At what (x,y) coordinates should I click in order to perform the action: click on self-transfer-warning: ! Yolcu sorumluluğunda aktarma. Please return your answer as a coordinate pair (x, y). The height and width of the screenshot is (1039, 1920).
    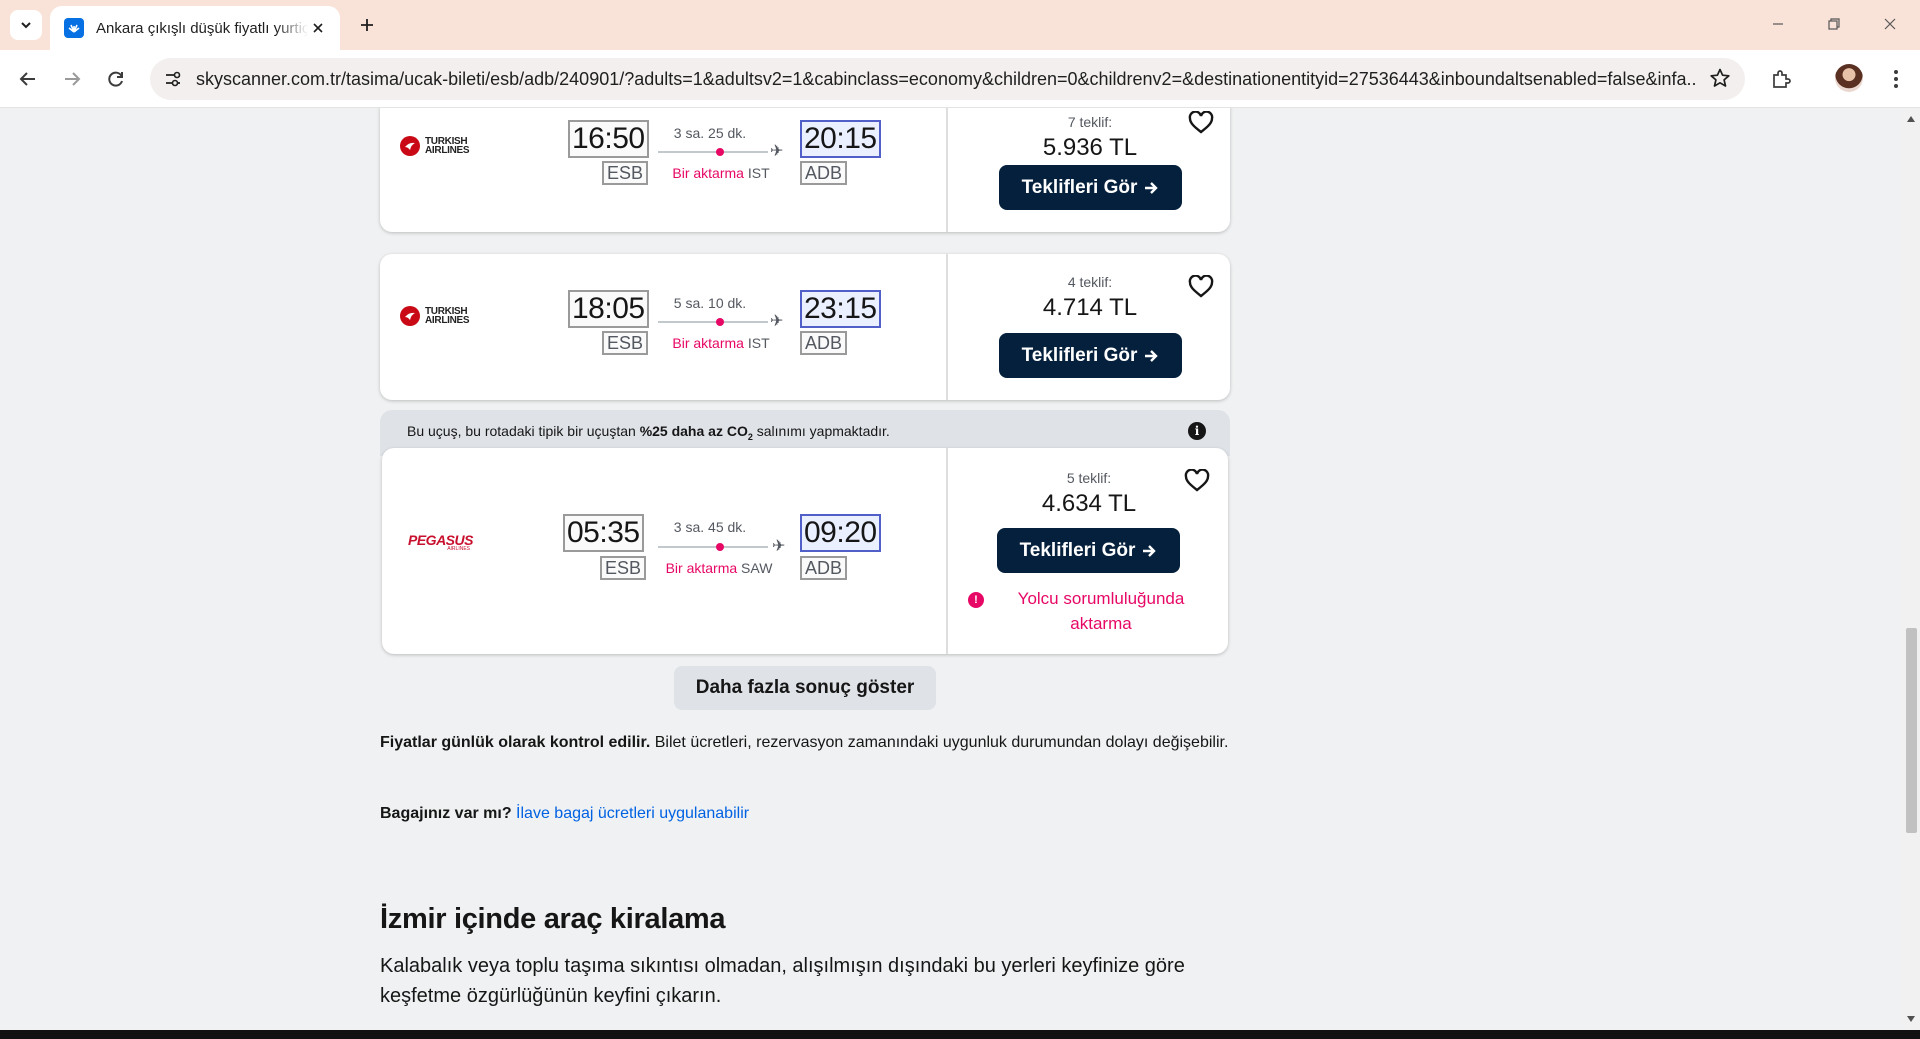
    Looking at the image, I should click on (1093, 611).